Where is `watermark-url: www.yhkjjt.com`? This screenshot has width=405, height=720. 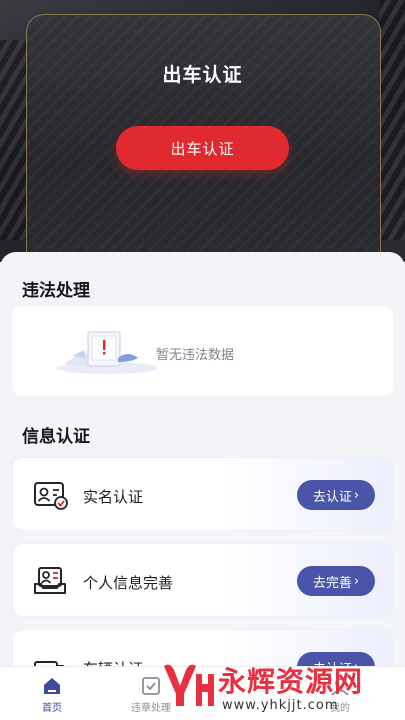 watermark-url: www.yhkjjt.com is located at coordinates (280, 705).